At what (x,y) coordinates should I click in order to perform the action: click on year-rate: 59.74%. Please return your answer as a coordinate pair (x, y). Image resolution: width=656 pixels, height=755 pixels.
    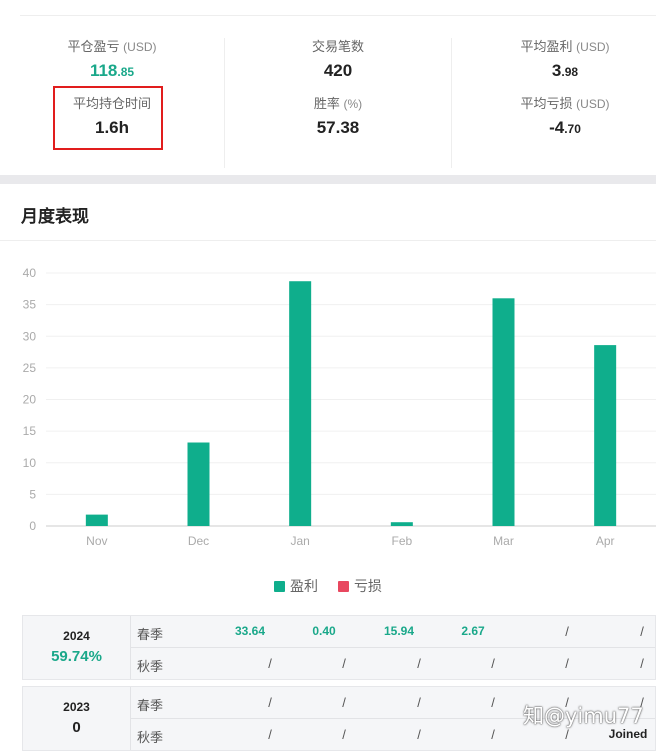
    Looking at the image, I should click on (76, 656).